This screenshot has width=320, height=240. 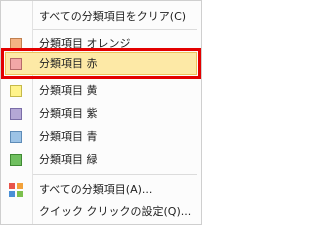 I want to click on purple-swatch-icon, so click(x=16, y=113).